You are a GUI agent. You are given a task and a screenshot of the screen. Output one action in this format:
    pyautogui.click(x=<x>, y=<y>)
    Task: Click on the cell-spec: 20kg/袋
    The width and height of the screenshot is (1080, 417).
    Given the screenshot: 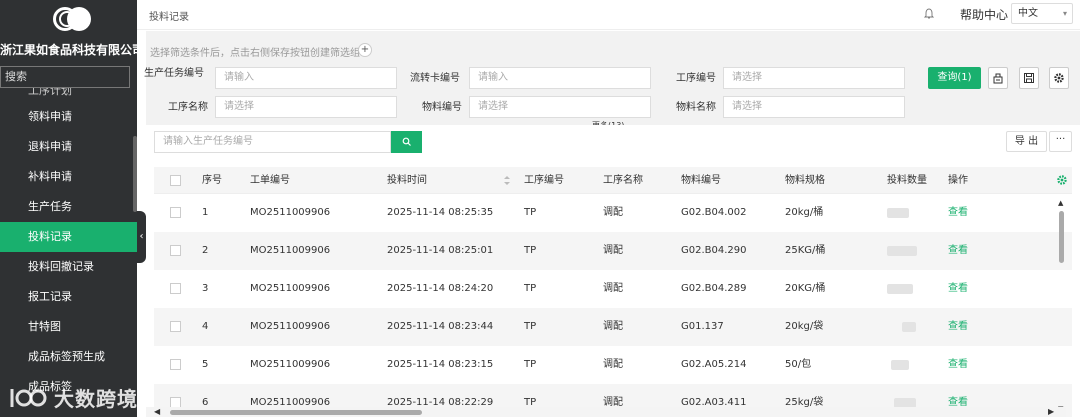 What is the action you would take?
    pyautogui.click(x=804, y=326)
    